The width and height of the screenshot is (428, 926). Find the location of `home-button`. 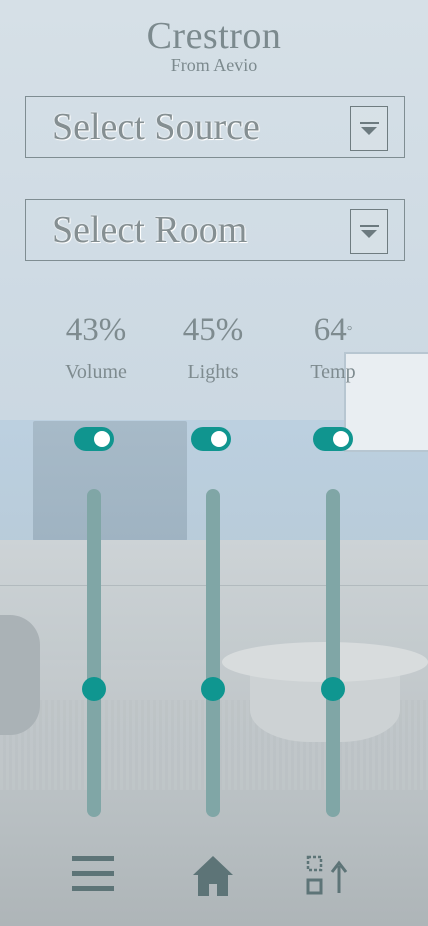

home-button is located at coordinates (213, 875).